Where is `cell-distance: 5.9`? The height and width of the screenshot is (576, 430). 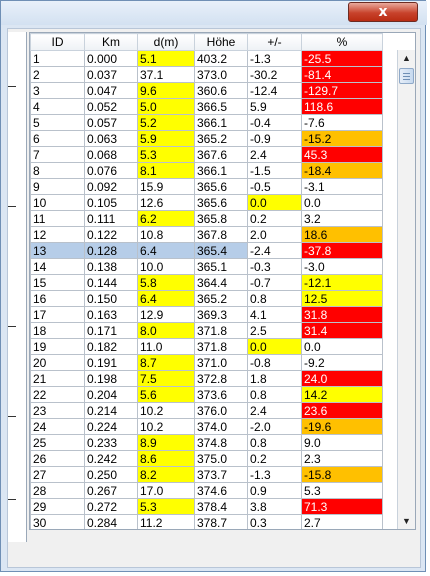
cell-distance: 5.9 is located at coordinates (166, 138).